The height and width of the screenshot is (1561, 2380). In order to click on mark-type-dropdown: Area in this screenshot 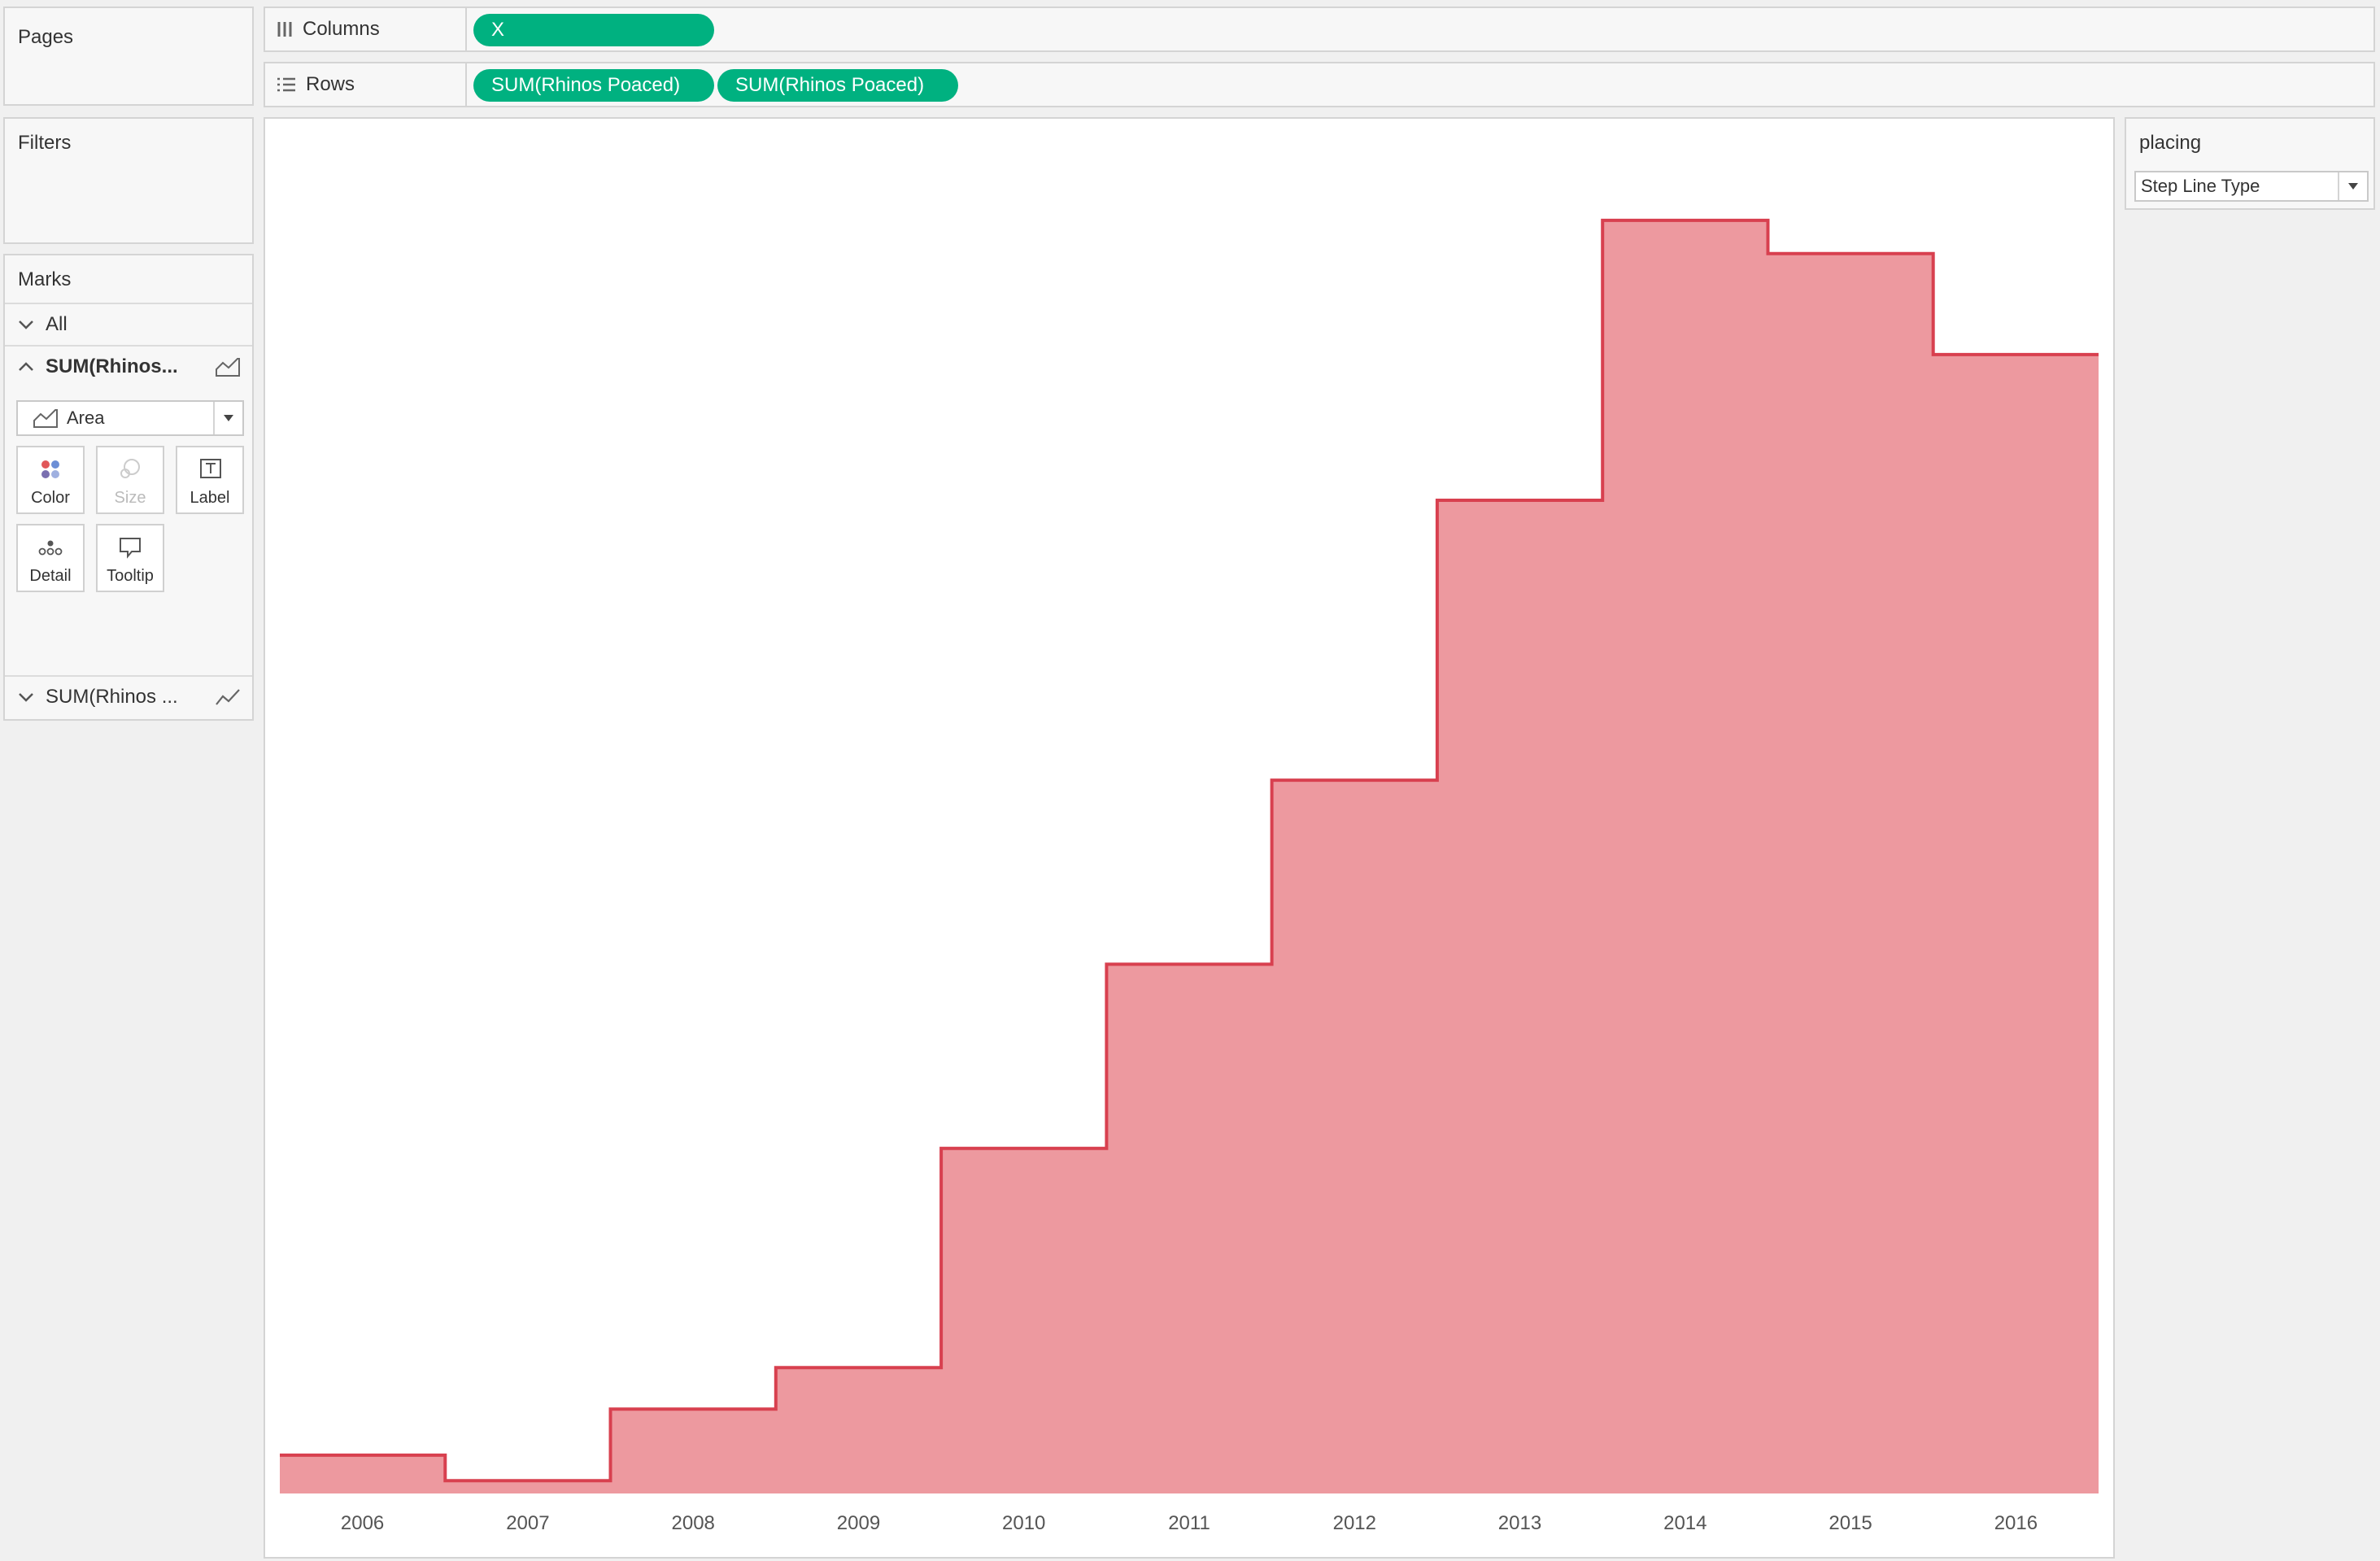, I will do `click(130, 418)`.